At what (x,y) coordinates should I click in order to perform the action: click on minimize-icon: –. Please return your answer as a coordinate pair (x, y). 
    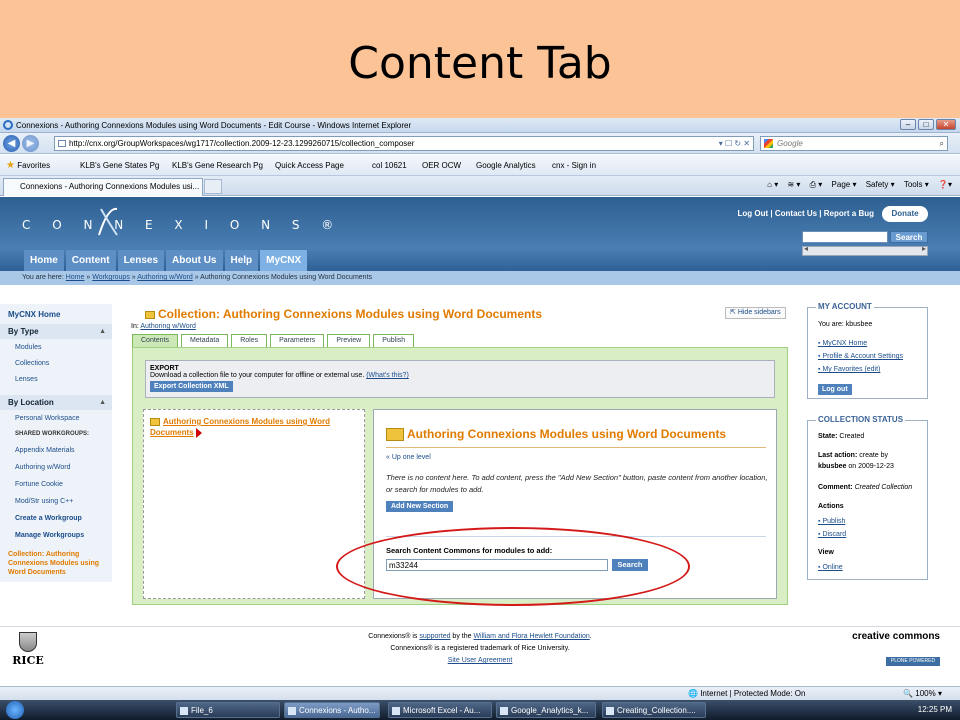
    Looking at the image, I should click on (908, 124).